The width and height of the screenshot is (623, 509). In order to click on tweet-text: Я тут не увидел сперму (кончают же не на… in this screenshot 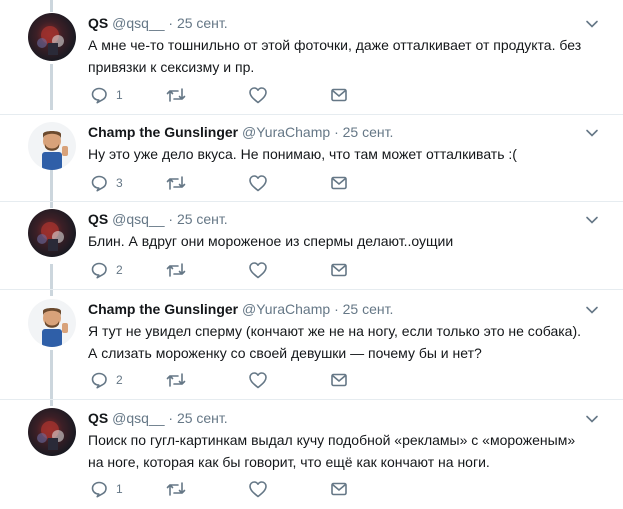, I will do `click(334, 342)`.